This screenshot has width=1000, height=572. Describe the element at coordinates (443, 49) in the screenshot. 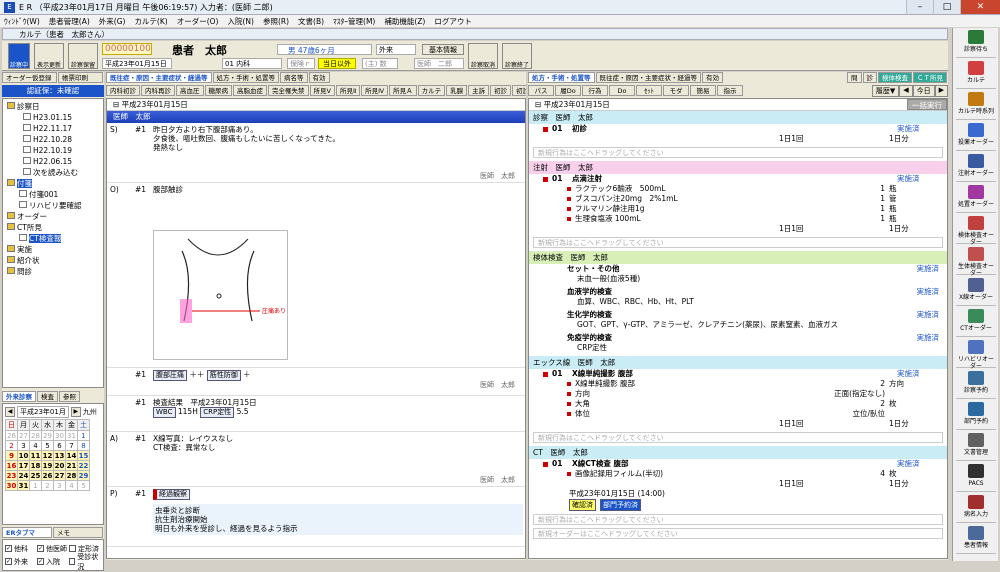

I see `basic-info-button: 基本情報` at that location.